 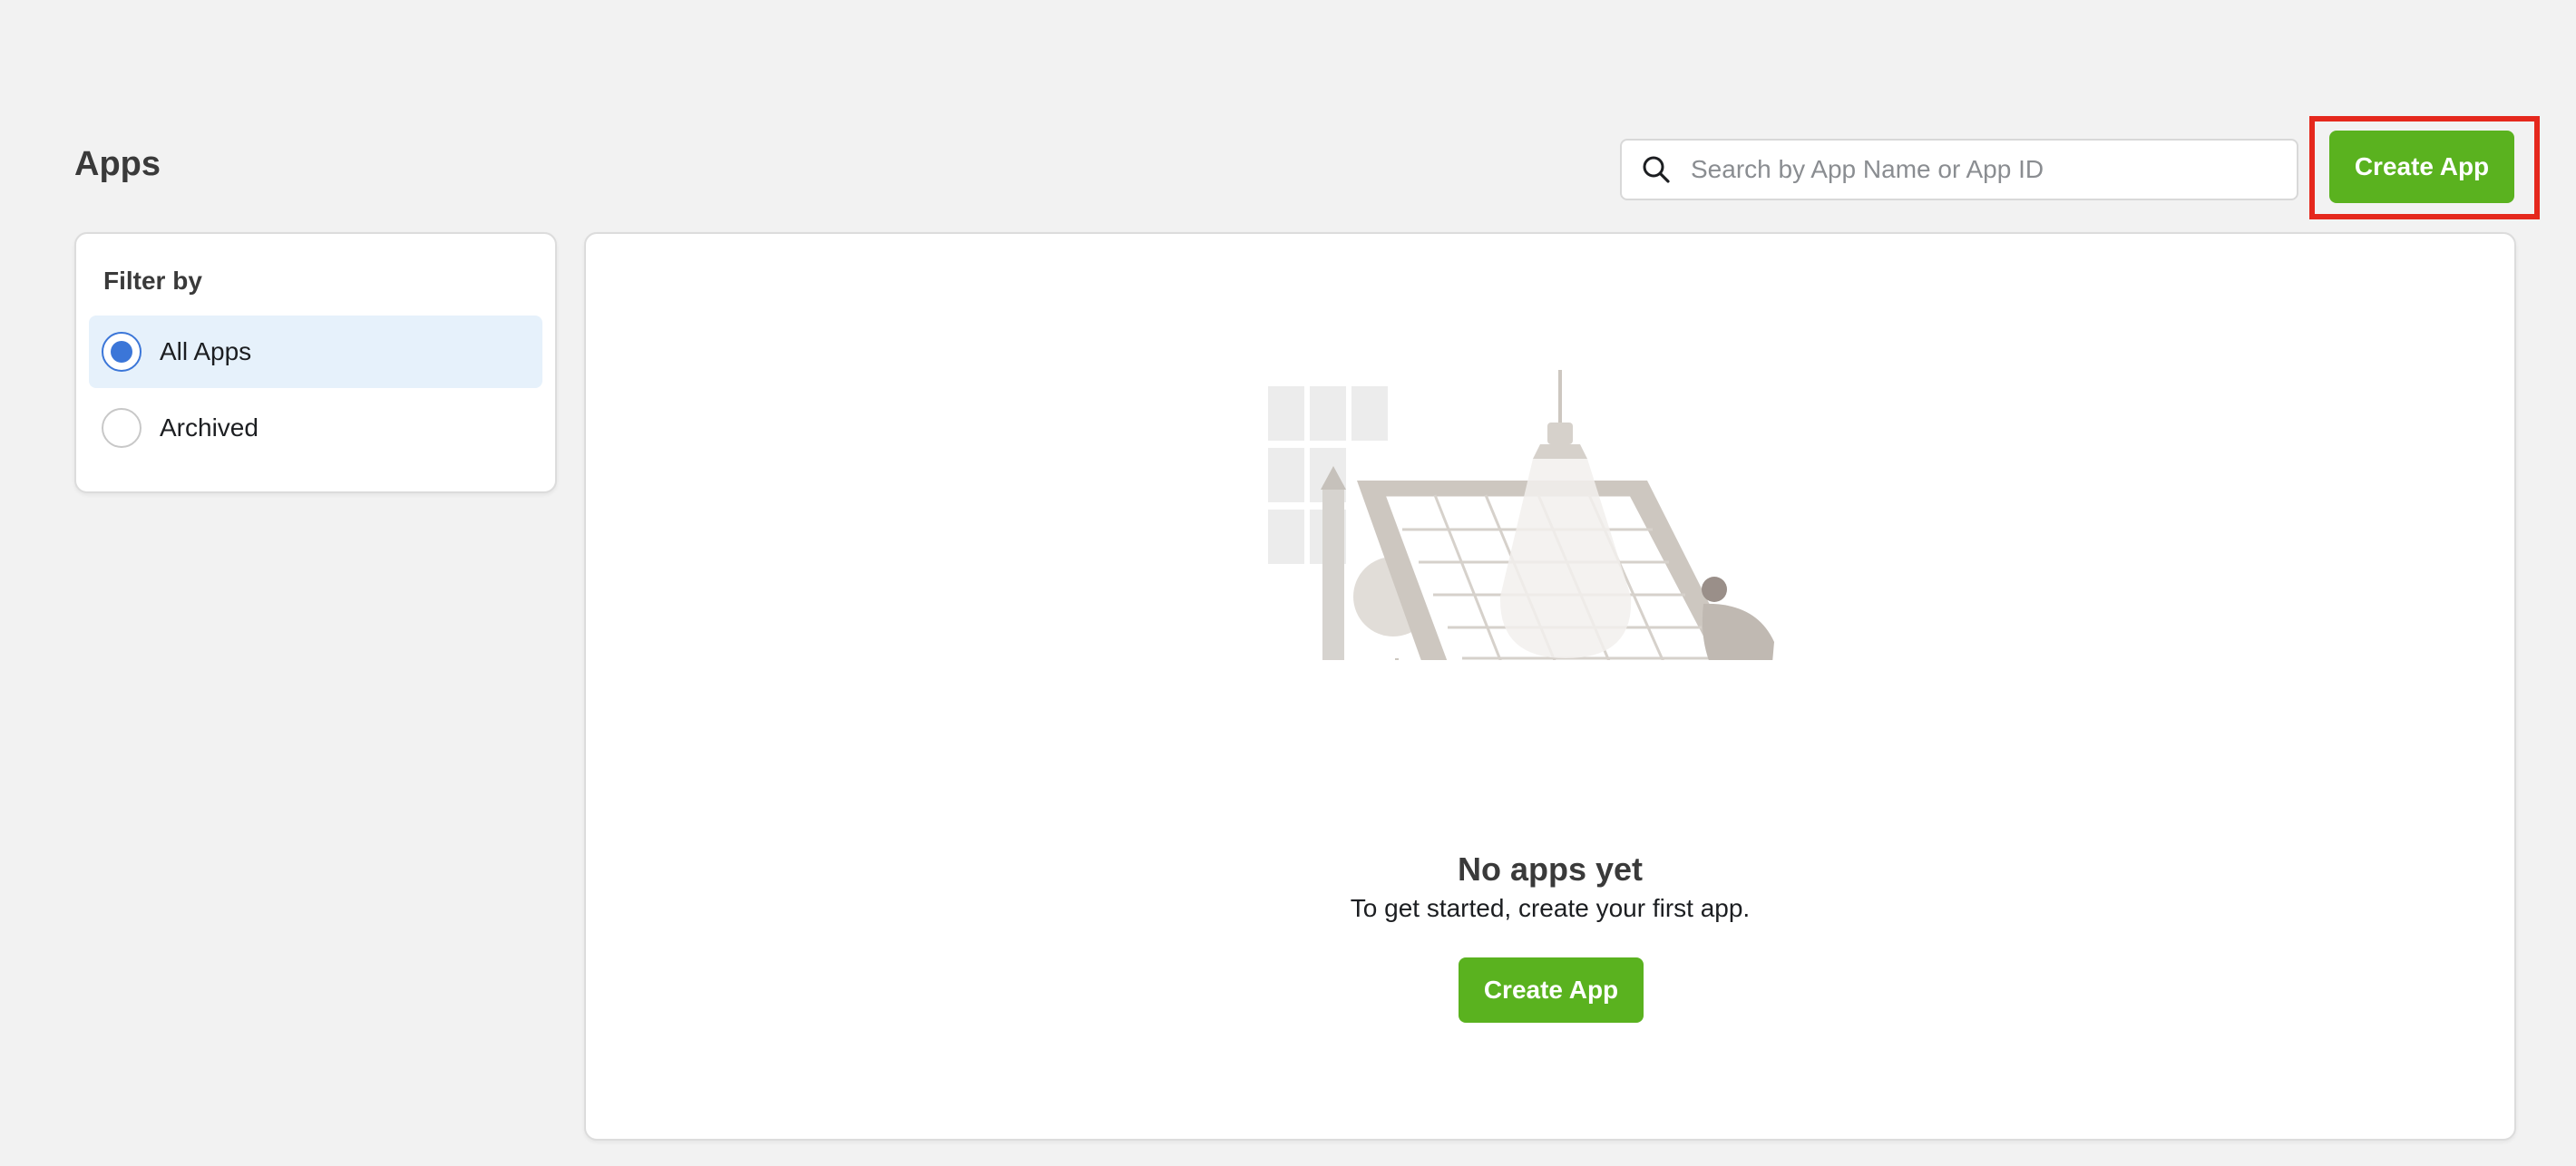 What do you see at coordinates (315, 428) in the screenshot?
I see `filter-option-archived: Archived` at bounding box center [315, 428].